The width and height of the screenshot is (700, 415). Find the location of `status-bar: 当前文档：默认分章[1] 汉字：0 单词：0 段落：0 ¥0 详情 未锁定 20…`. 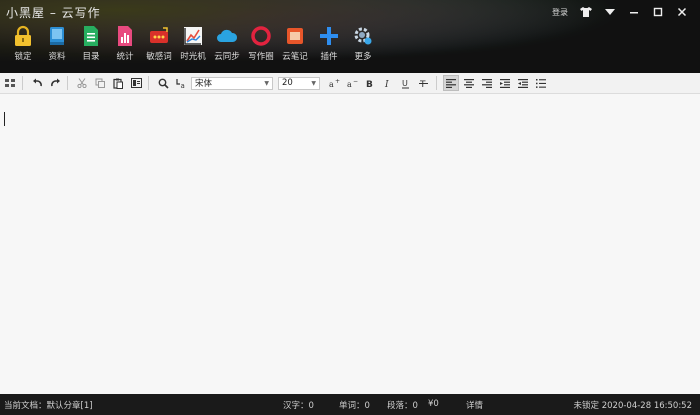

status-bar: 当前文档：默认分章[1] 汉字：0 单词：0 段落：0 ¥0 详情 未锁定 20… is located at coordinates (350, 404).